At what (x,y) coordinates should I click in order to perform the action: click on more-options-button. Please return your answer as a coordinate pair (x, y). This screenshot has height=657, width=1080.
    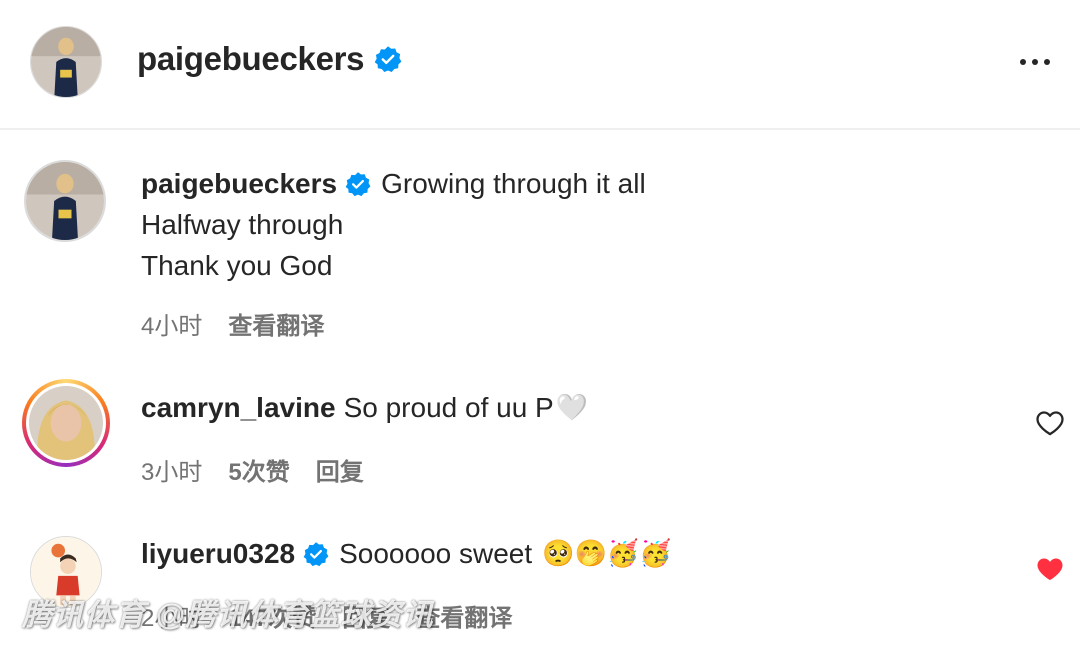
    Looking at the image, I should click on (1035, 62).